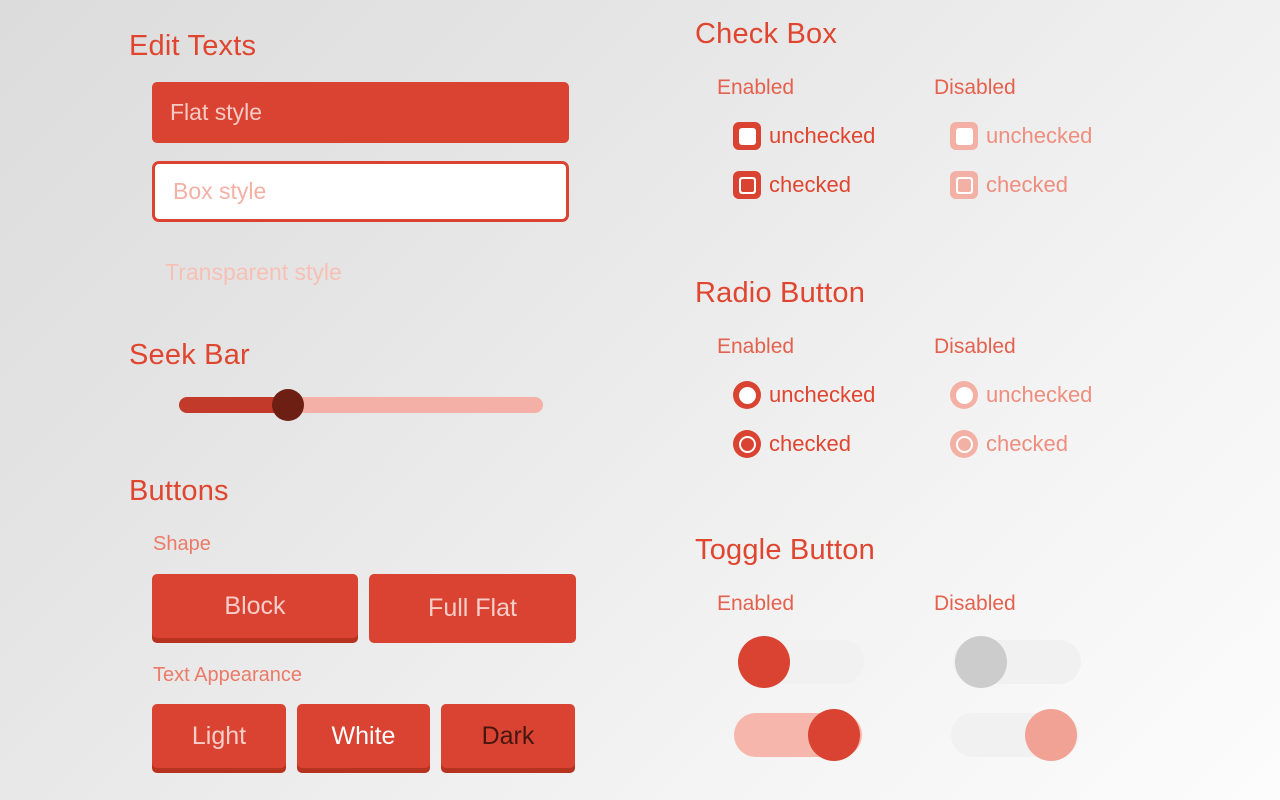  What do you see at coordinates (756, 87) in the screenshot?
I see `check-box-enabled-header: Enabled` at bounding box center [756, 87].